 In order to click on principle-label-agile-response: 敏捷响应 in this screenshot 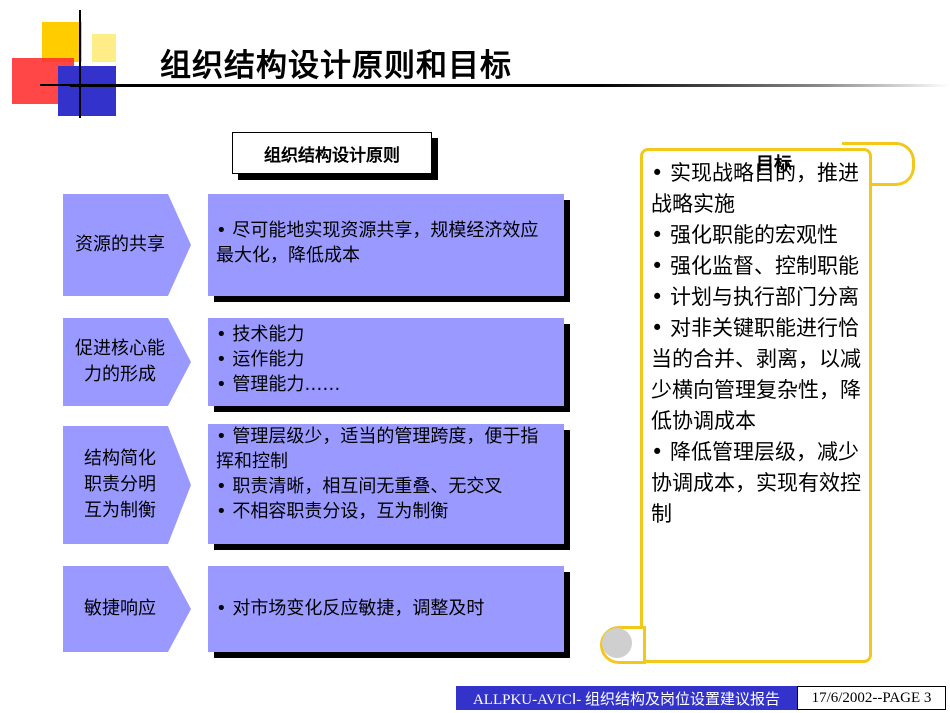, I will do `click(127, 609)`.